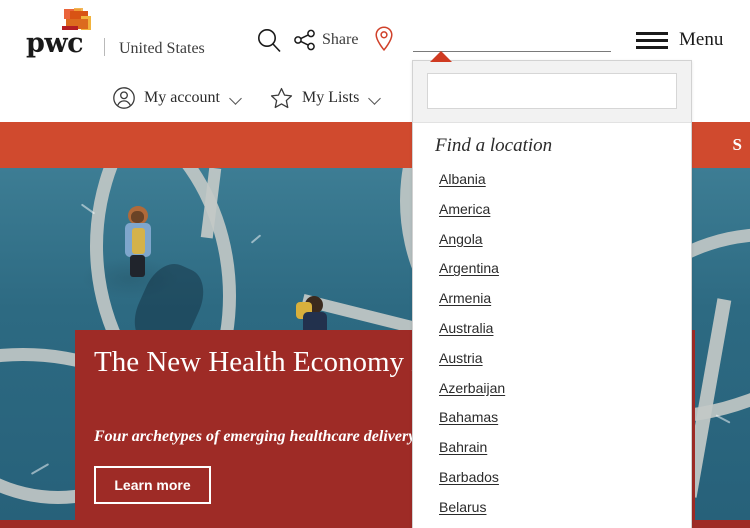 The height and width of the screenshot is (528, 750). Describe the element at coordinates (464, 209) in the screenshot. I see `country-link: America` at that location.